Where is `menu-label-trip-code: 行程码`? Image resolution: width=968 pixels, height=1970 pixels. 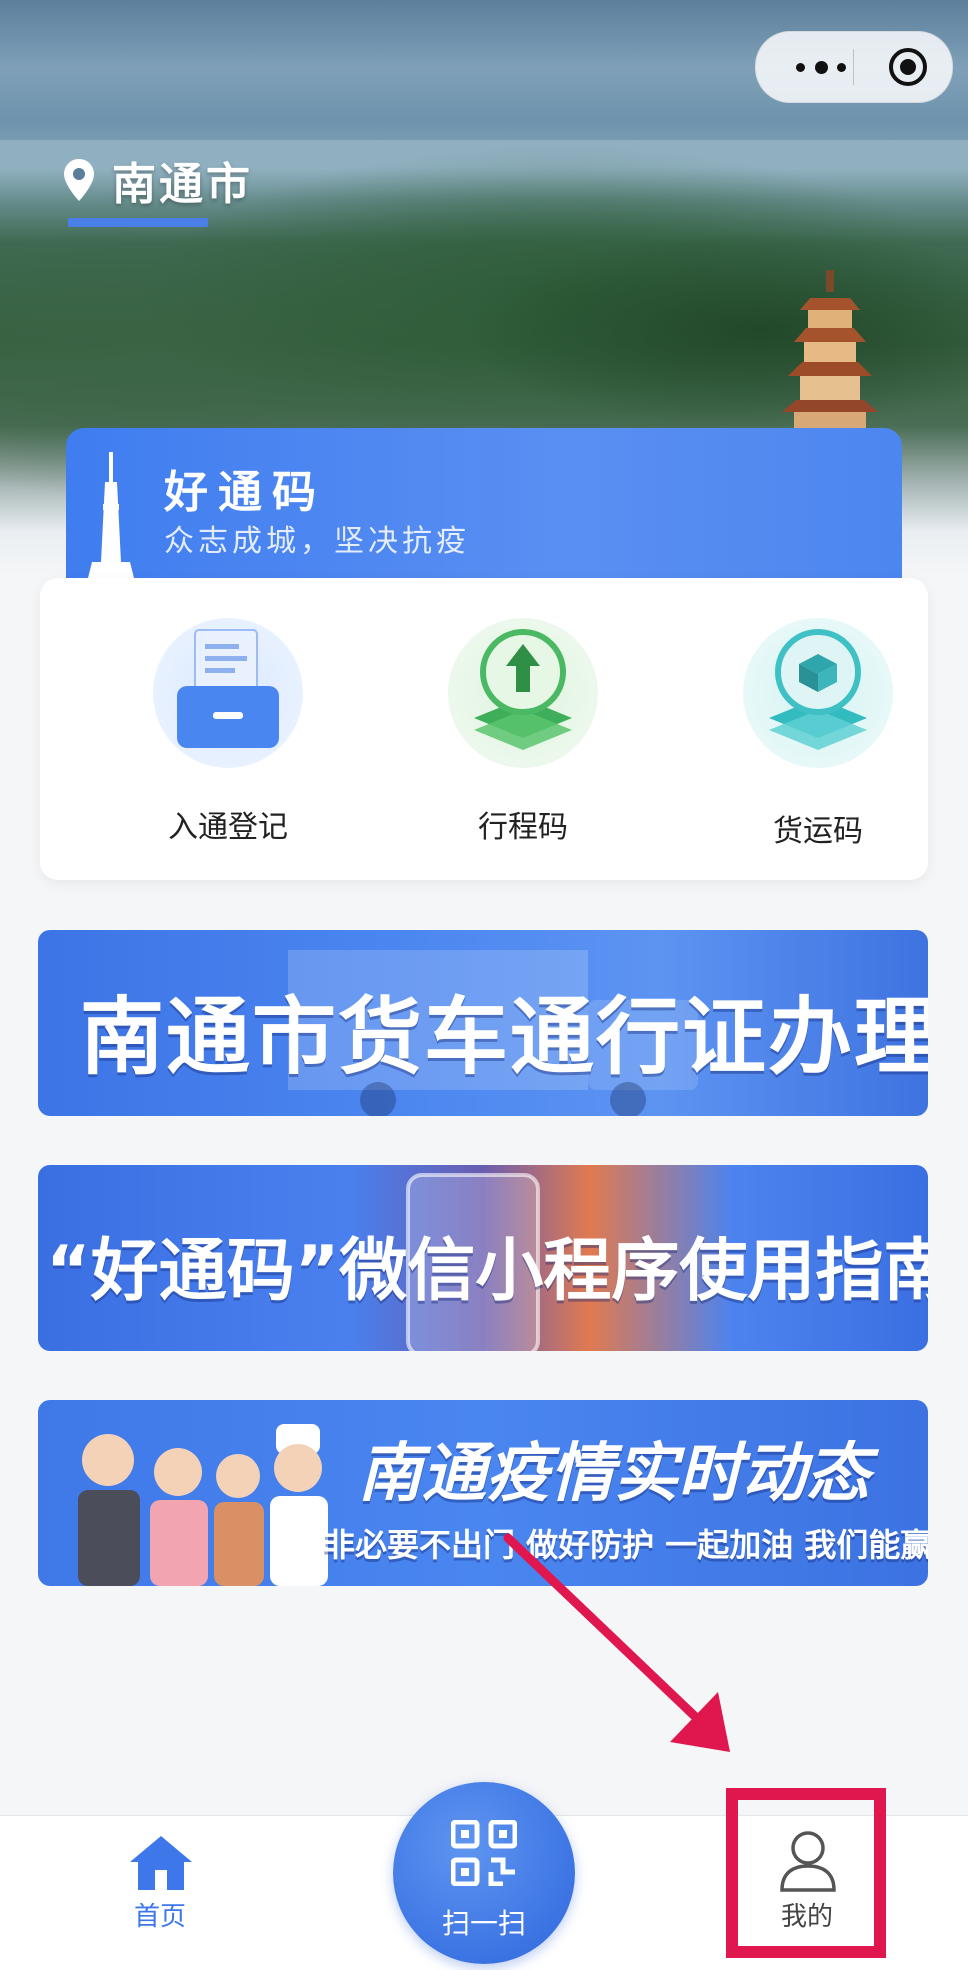
menu-label-trip-code: 行程码 is located at coordinates (523, 827).